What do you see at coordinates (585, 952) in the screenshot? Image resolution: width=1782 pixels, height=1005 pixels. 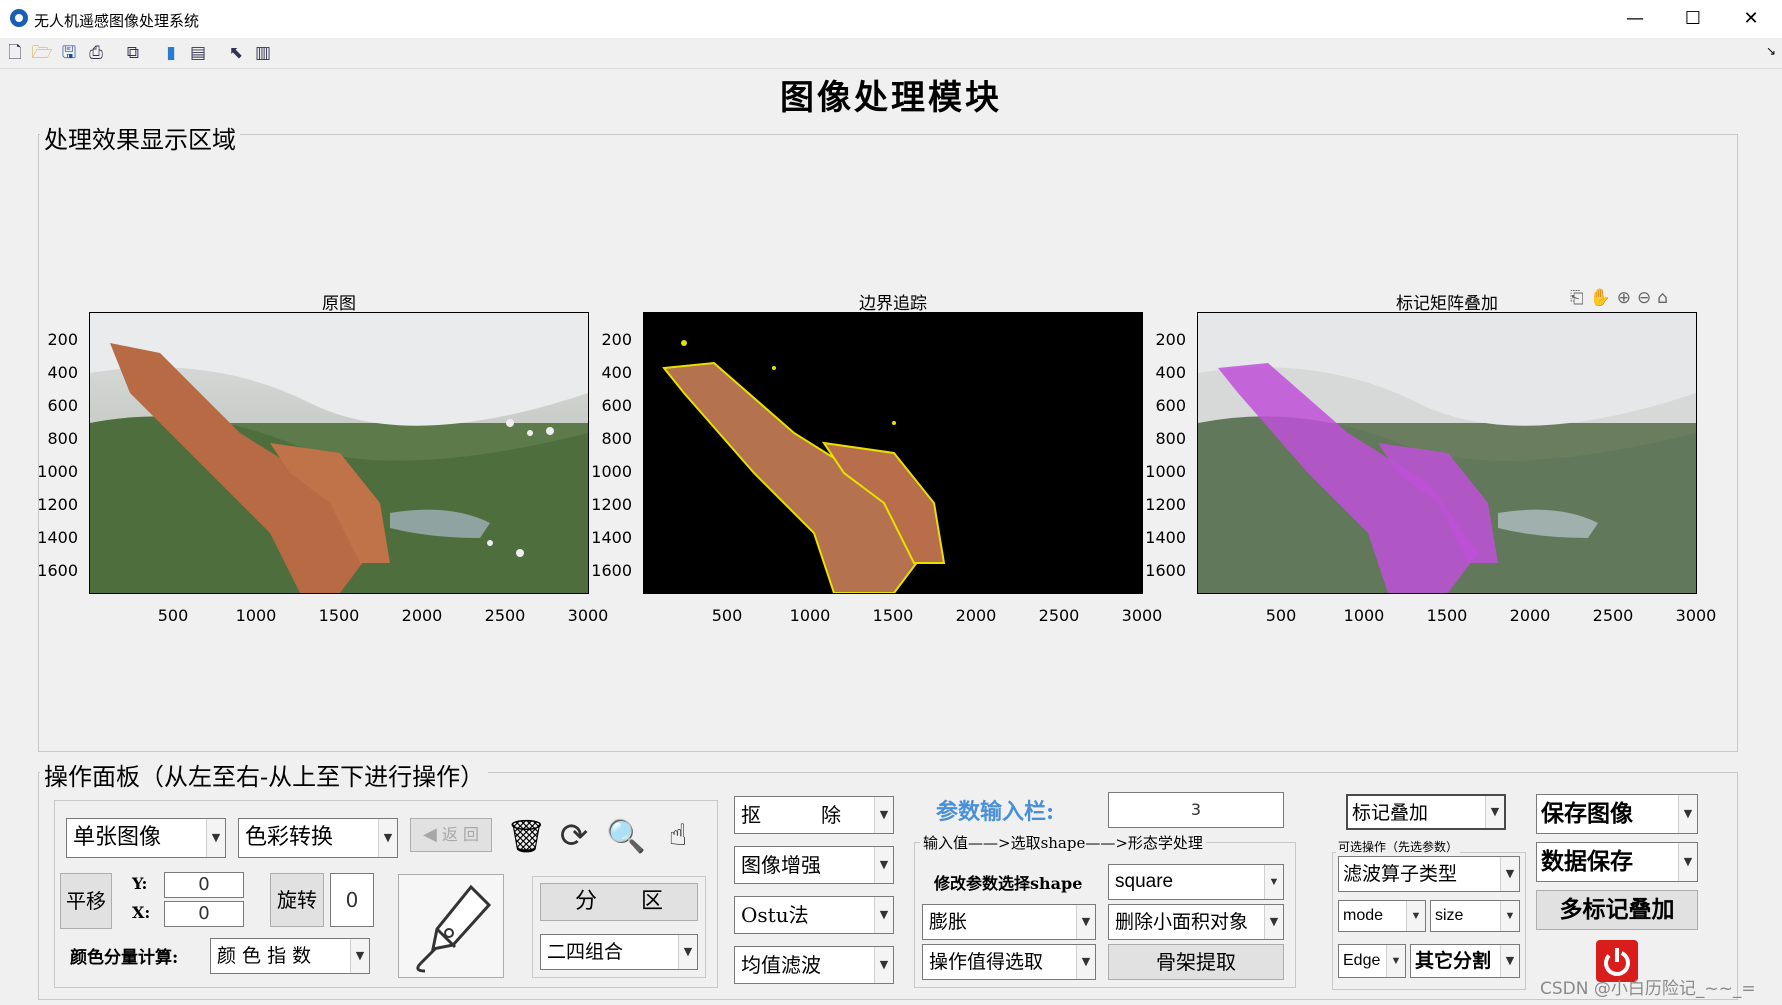 I see `partition-combo-value: 二四组合` at bounding box center [585, 952].